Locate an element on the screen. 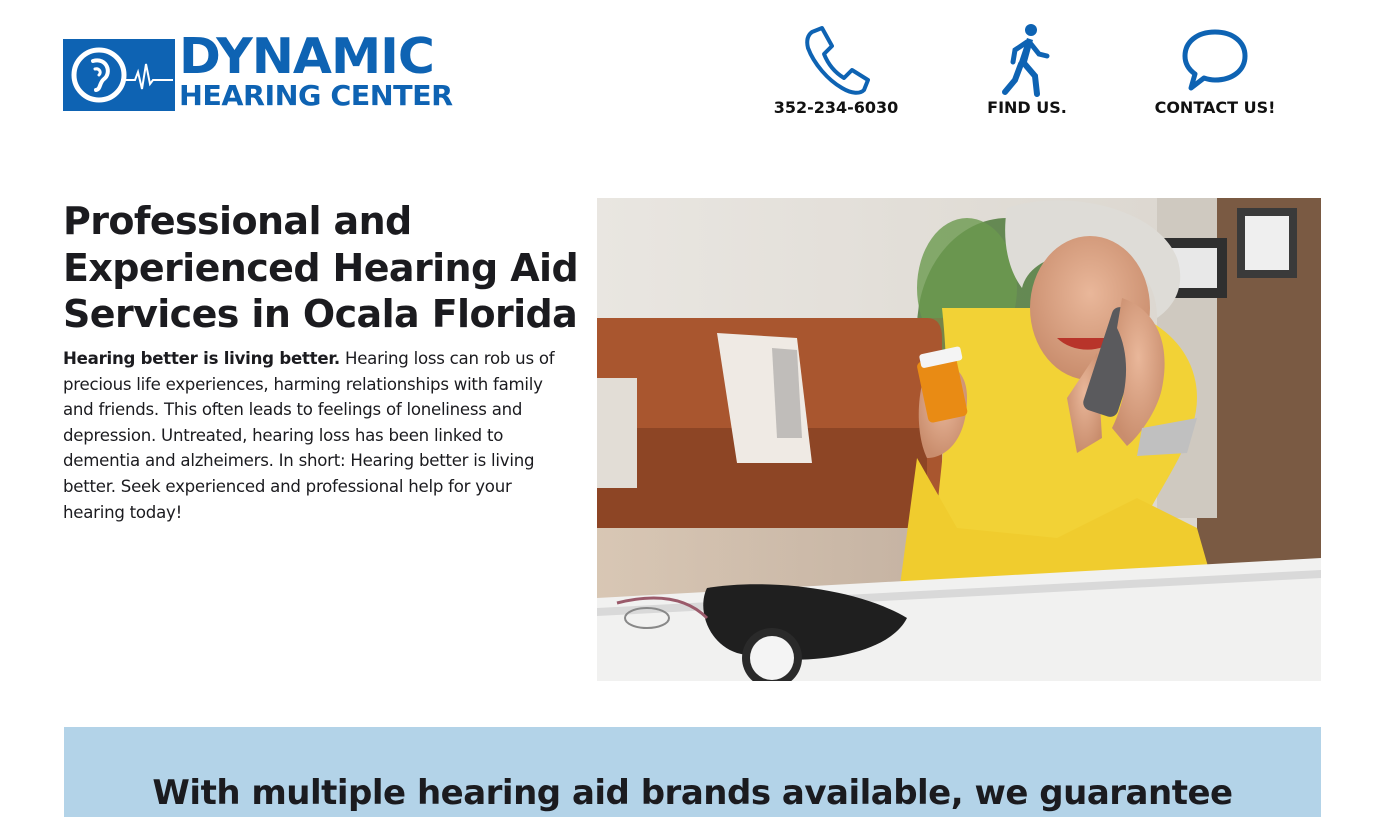 The width and height of the screenshot is (1383, 817). contact-us-link: CONTACT US! is located at coordinates (1215, 70).